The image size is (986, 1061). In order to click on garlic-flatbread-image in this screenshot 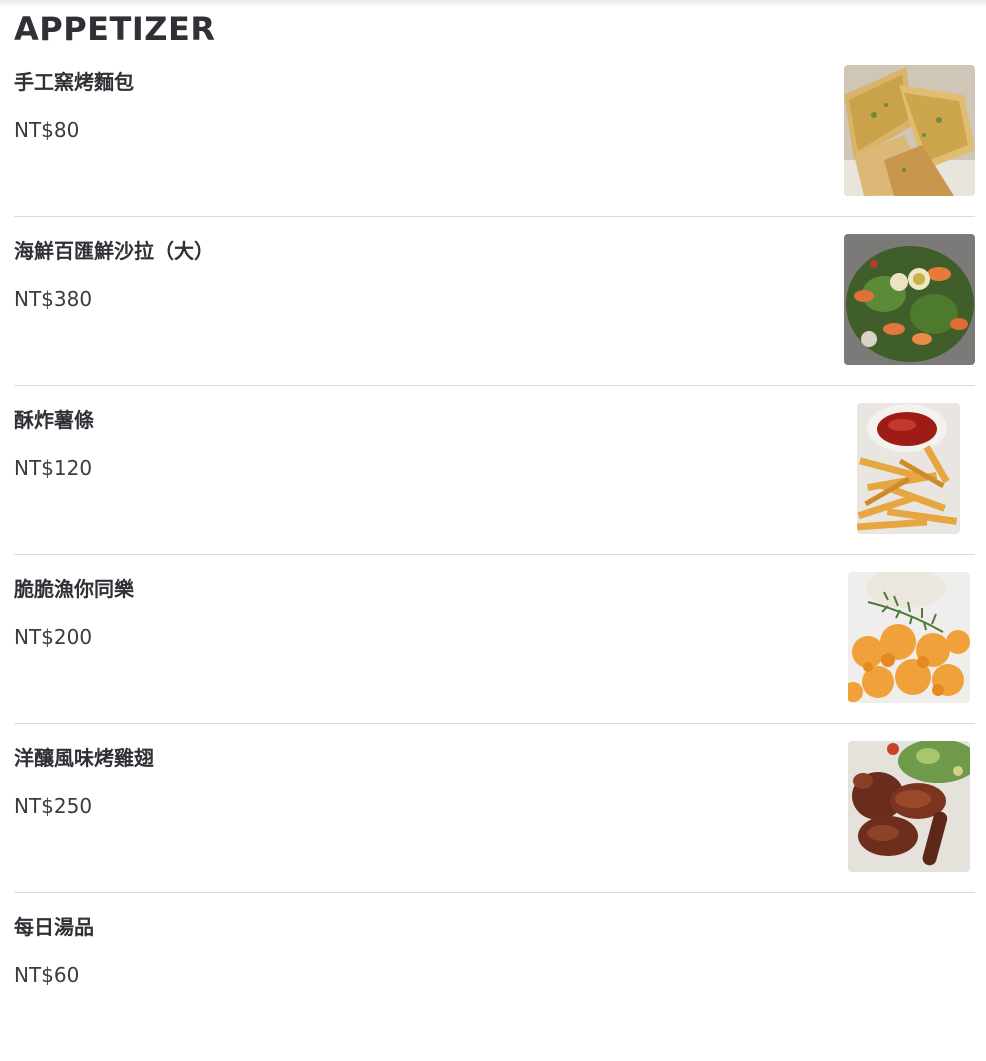, I will do `click(909, 130)`.